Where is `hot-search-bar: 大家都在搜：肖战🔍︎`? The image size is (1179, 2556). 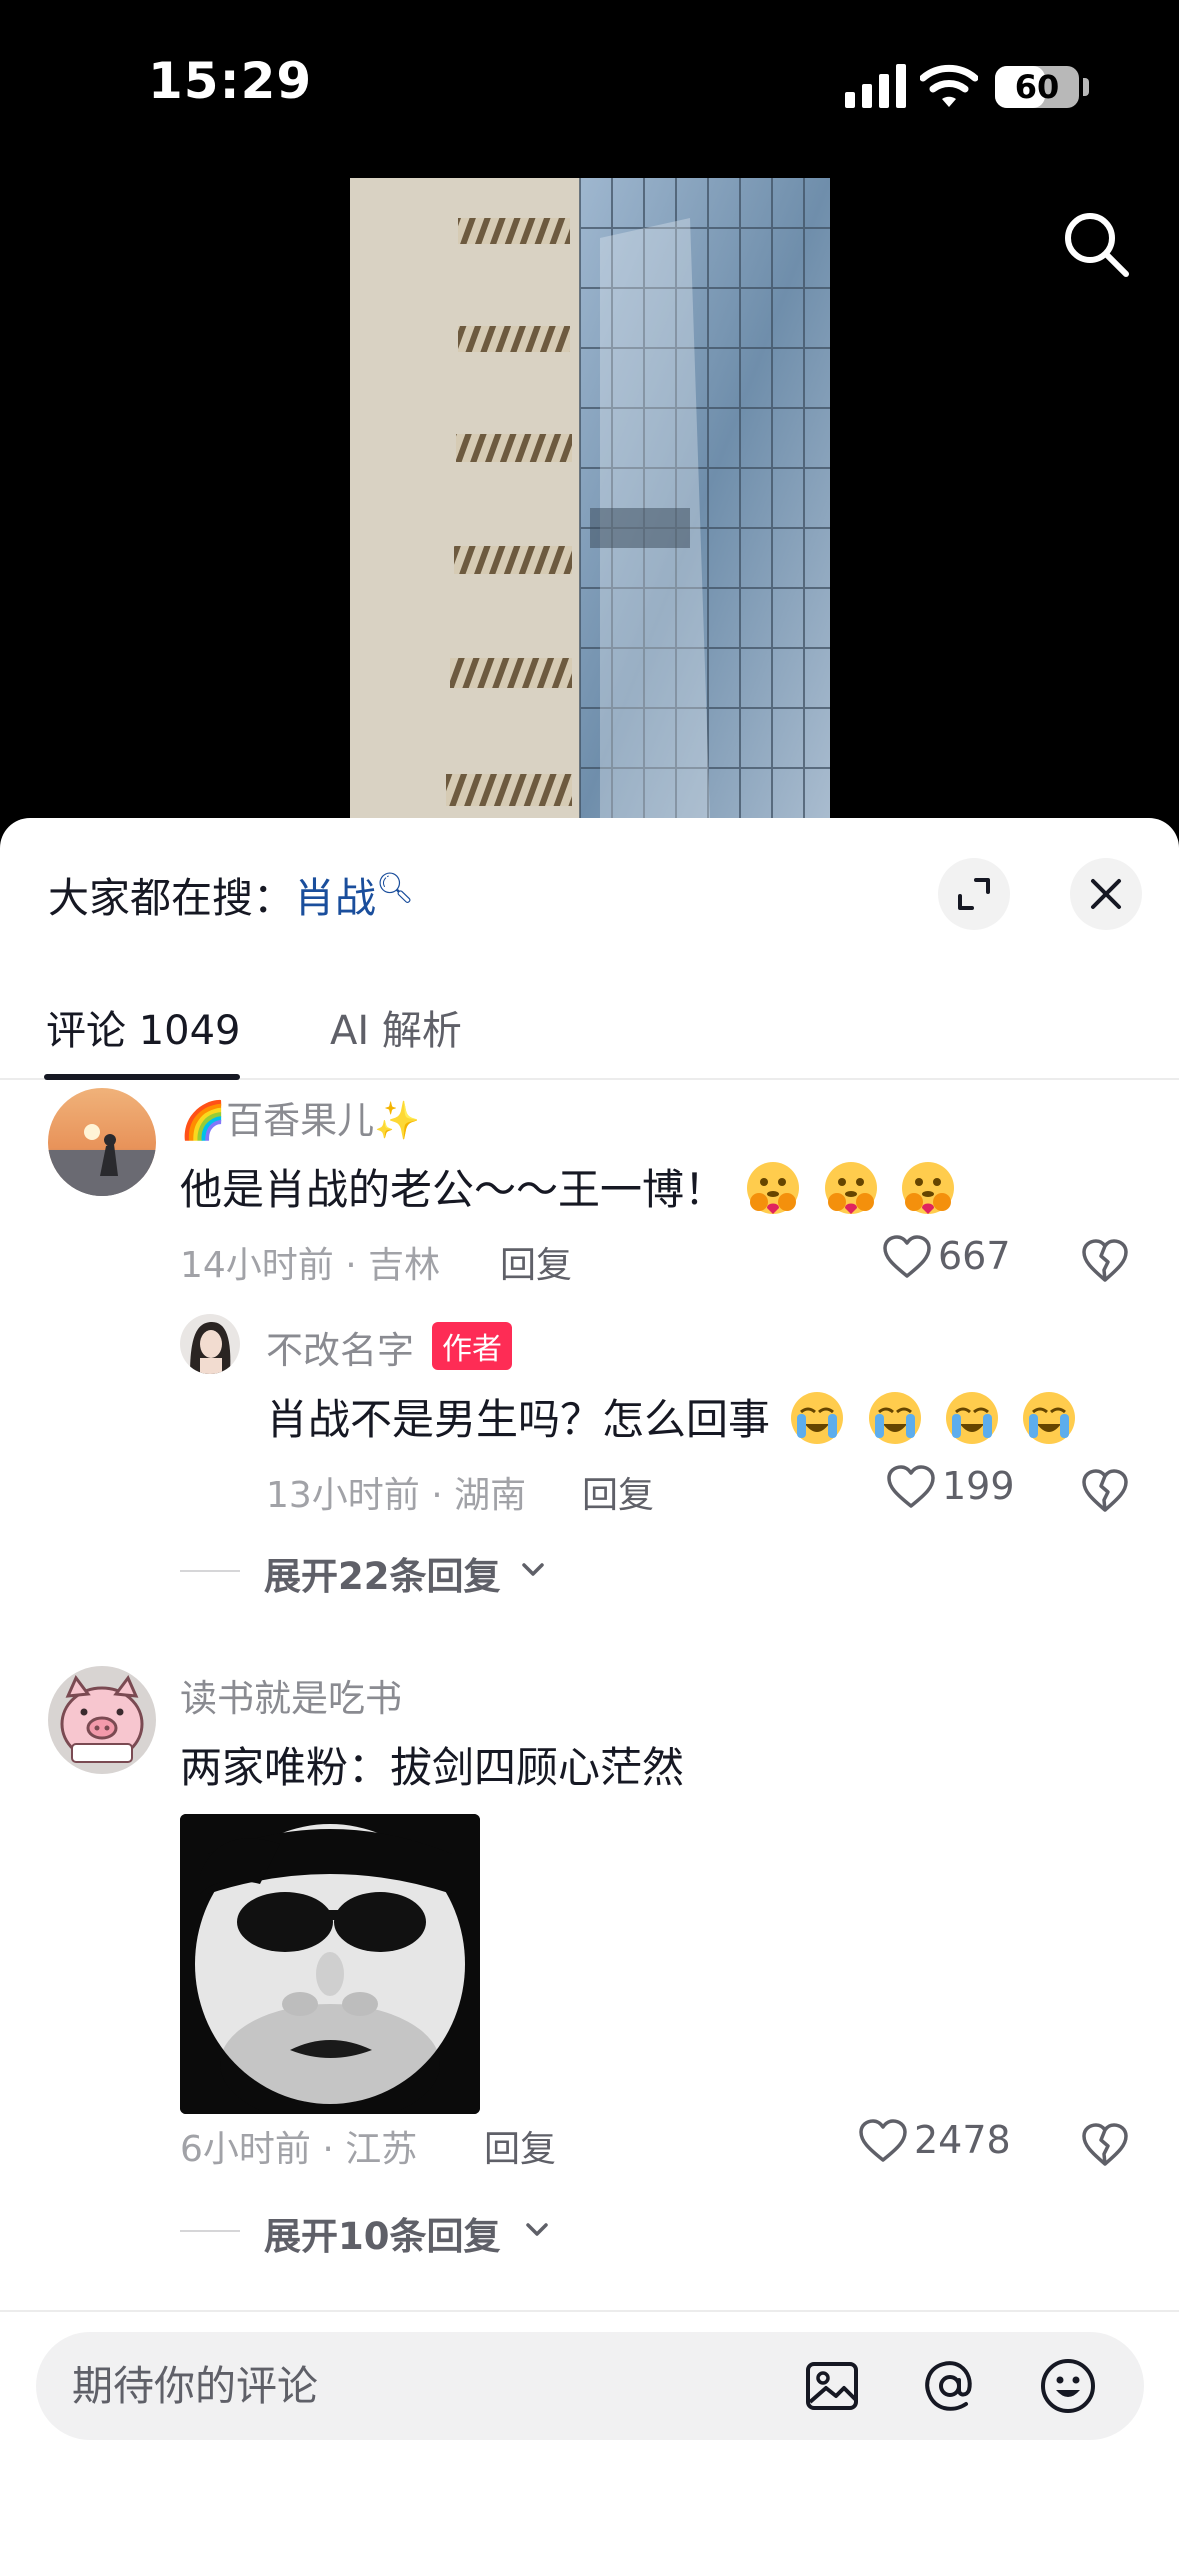 hot-search-bar: 大家都在搜：肖战🔍︎ is located at coordinates (231, 894).